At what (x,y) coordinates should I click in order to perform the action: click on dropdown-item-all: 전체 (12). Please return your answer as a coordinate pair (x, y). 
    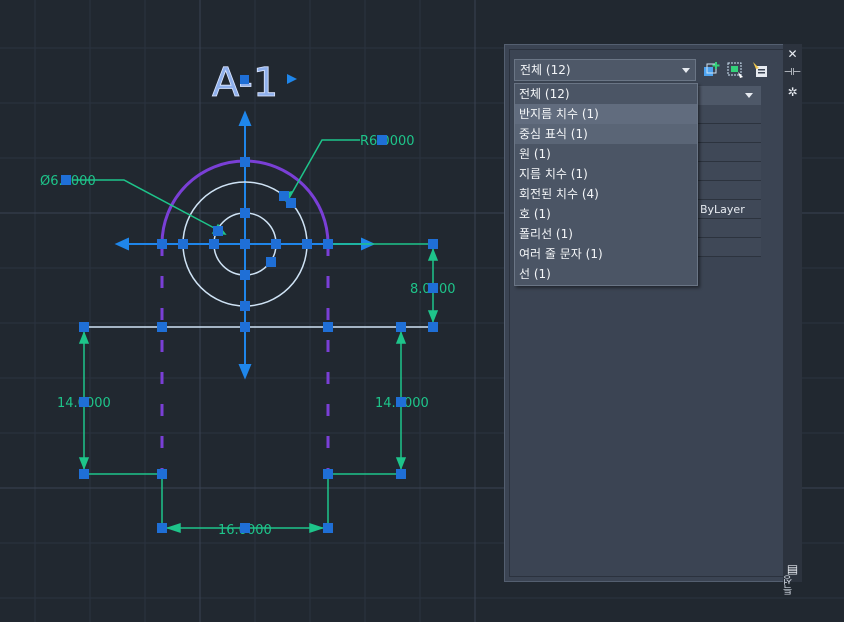
    Looking at the image, I should click on (606, 94).